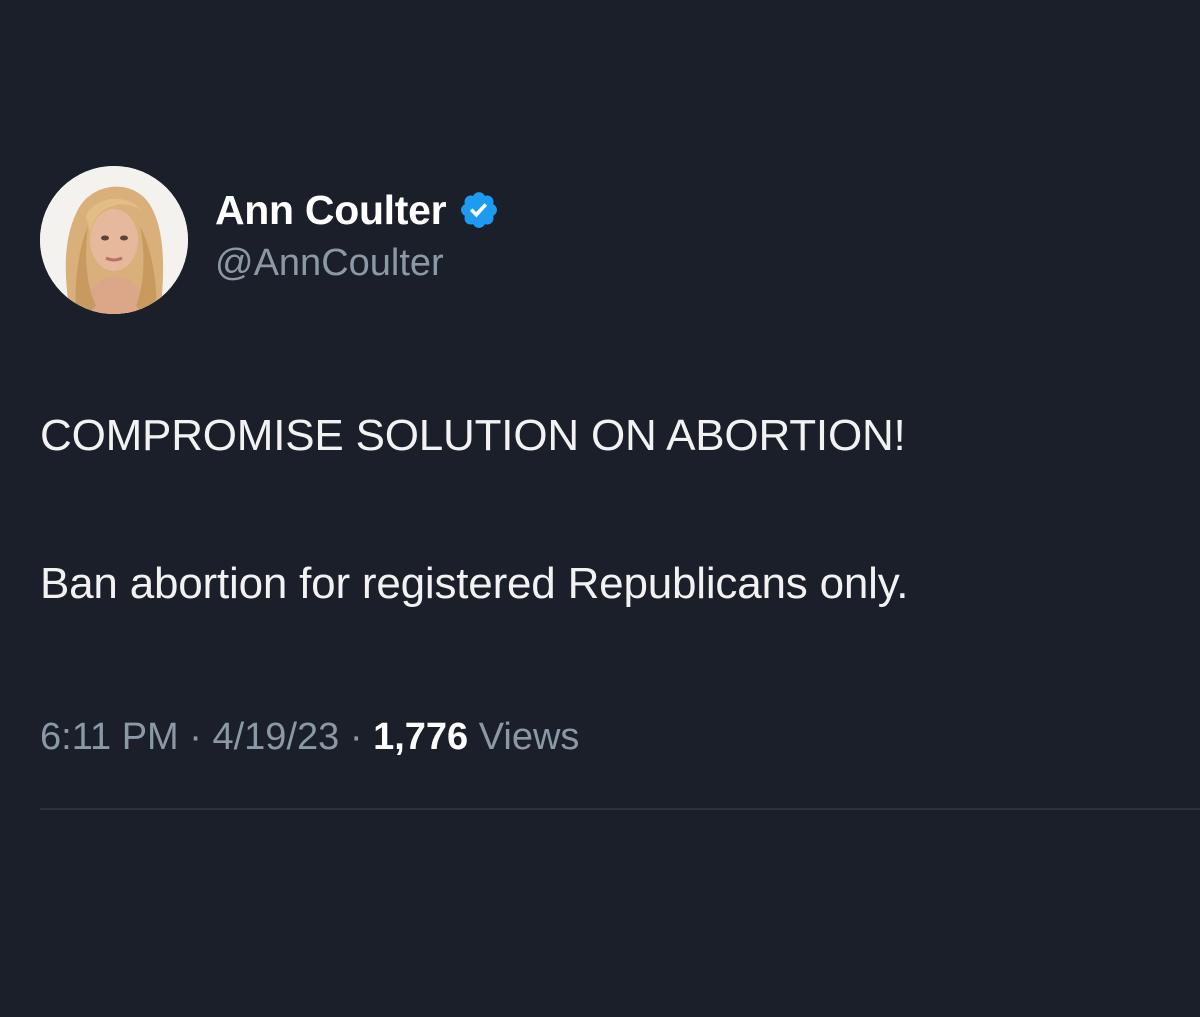 The image size is (1200, 1017). I want to click on avatar-photo, so click(114, 240).